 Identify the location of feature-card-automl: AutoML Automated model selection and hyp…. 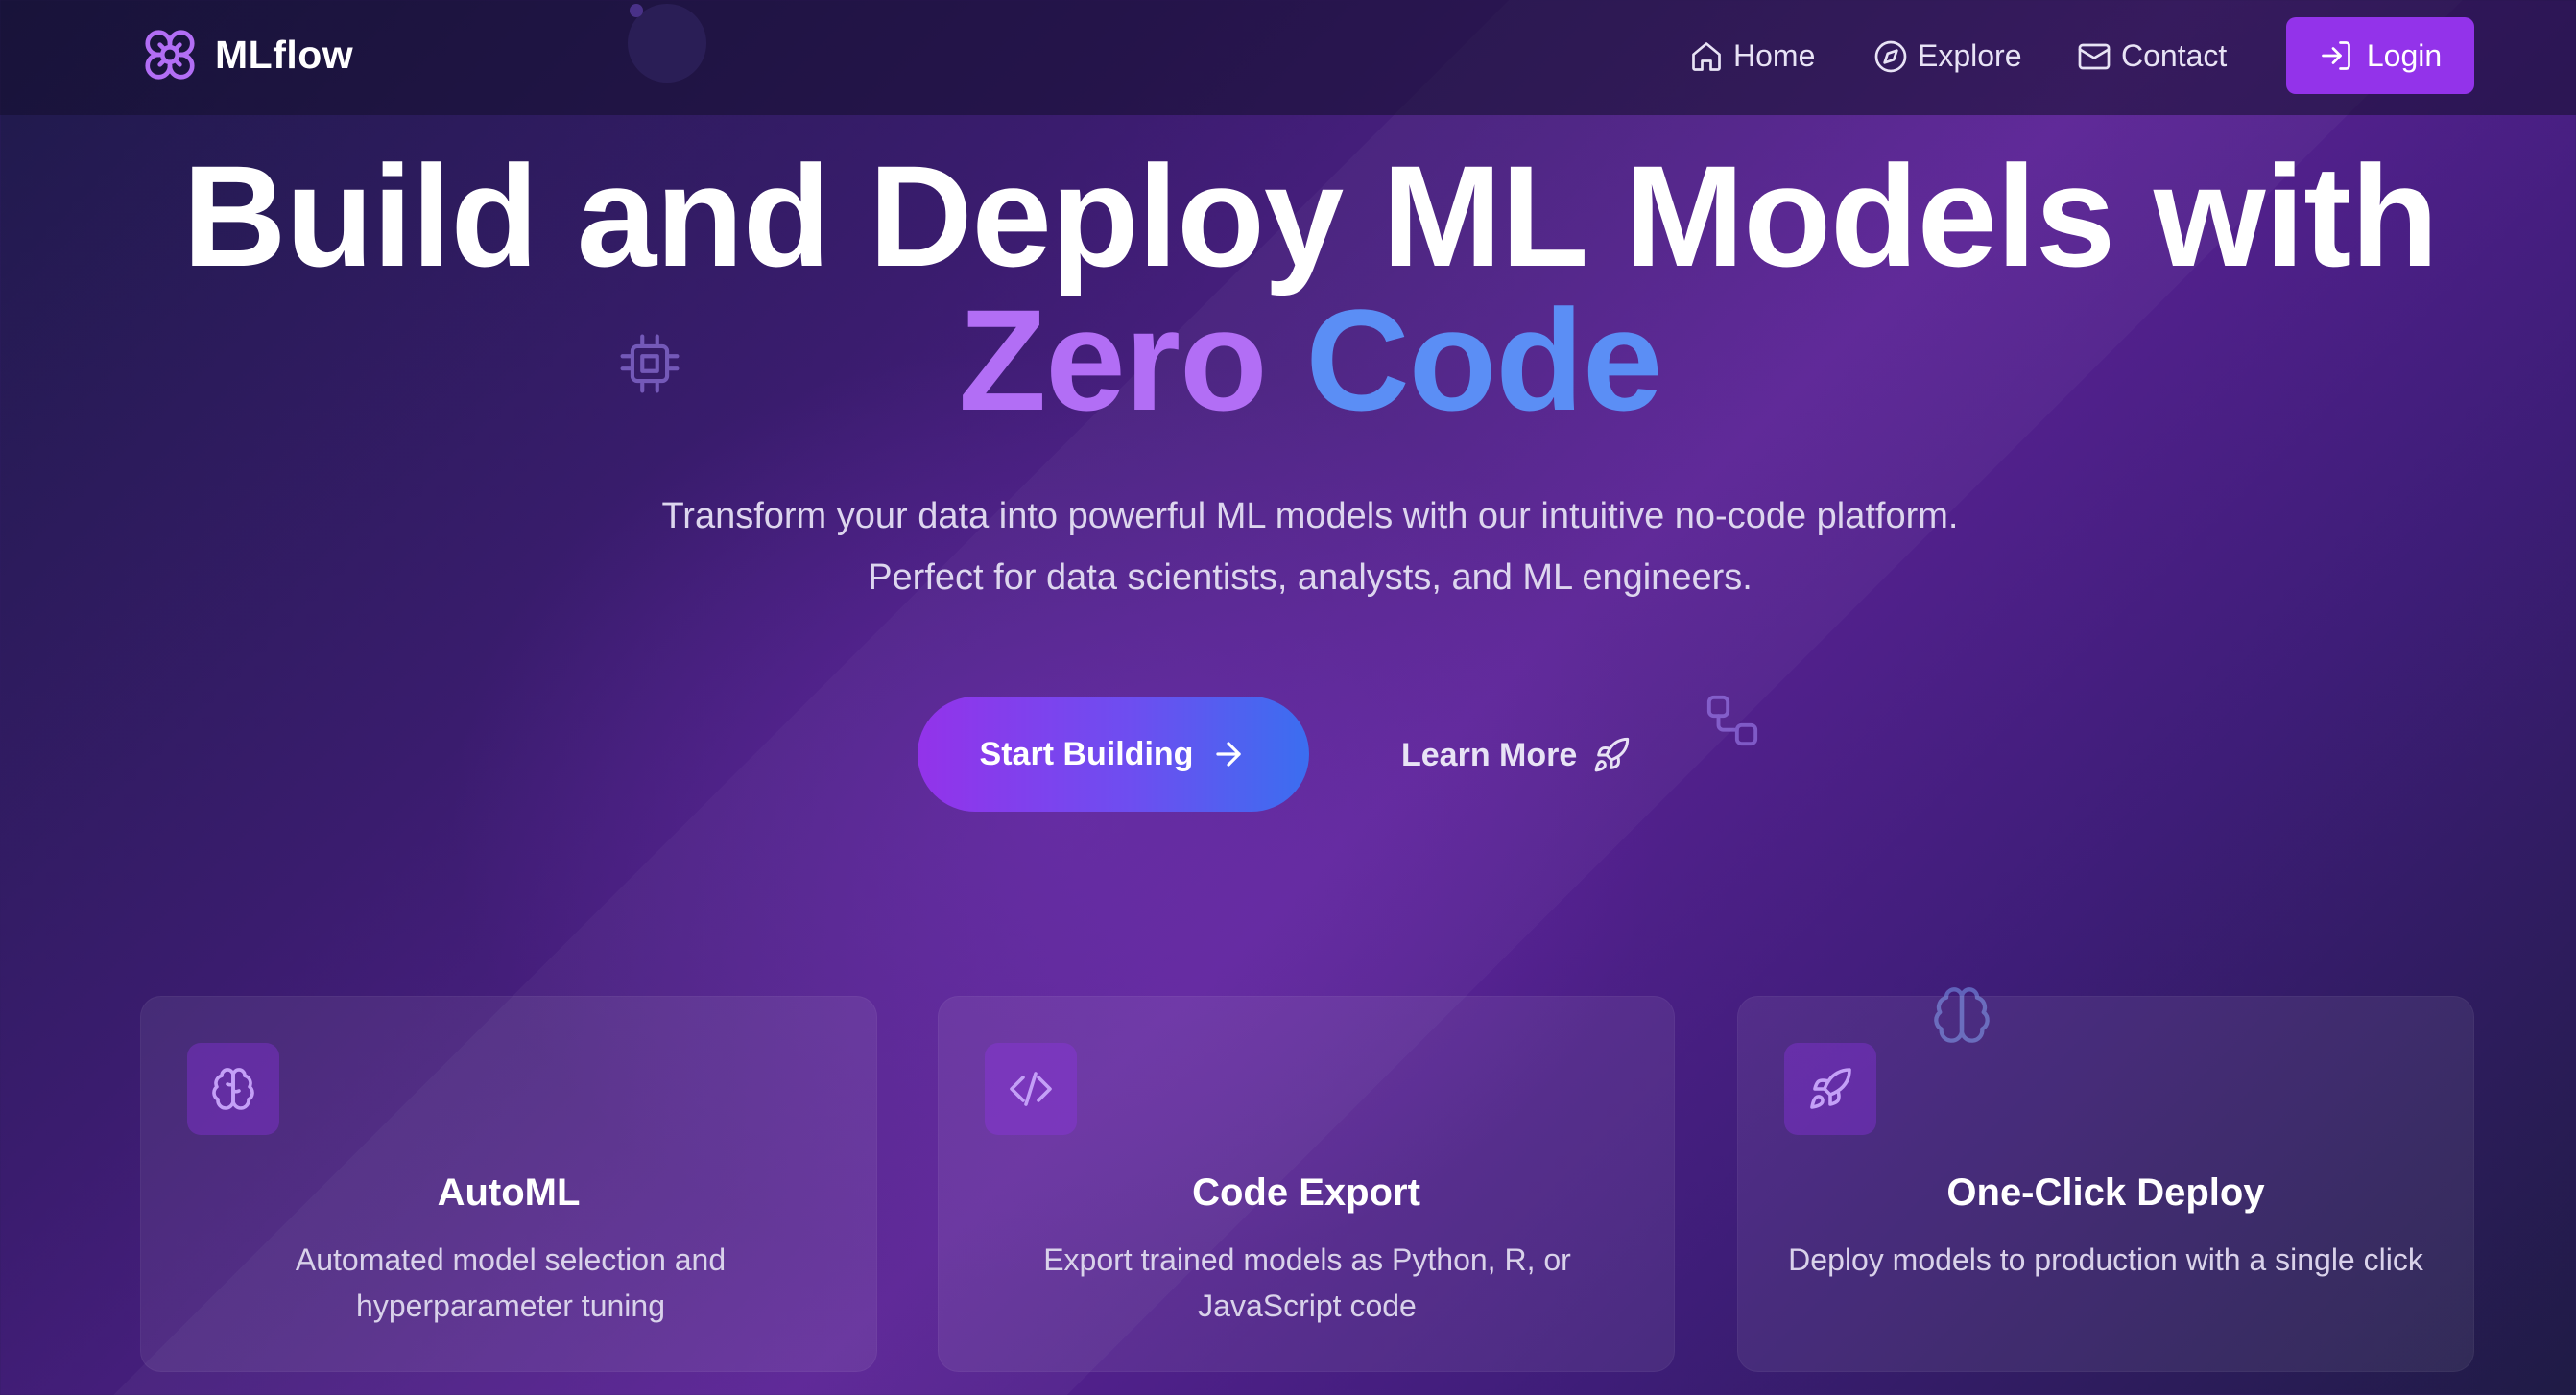
(508, 1184).